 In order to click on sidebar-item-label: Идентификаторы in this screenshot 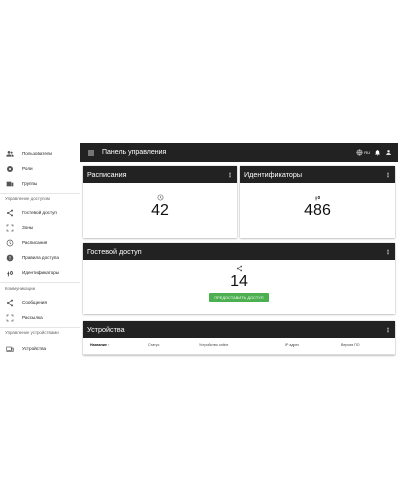, I will do `click(41, 272)`.